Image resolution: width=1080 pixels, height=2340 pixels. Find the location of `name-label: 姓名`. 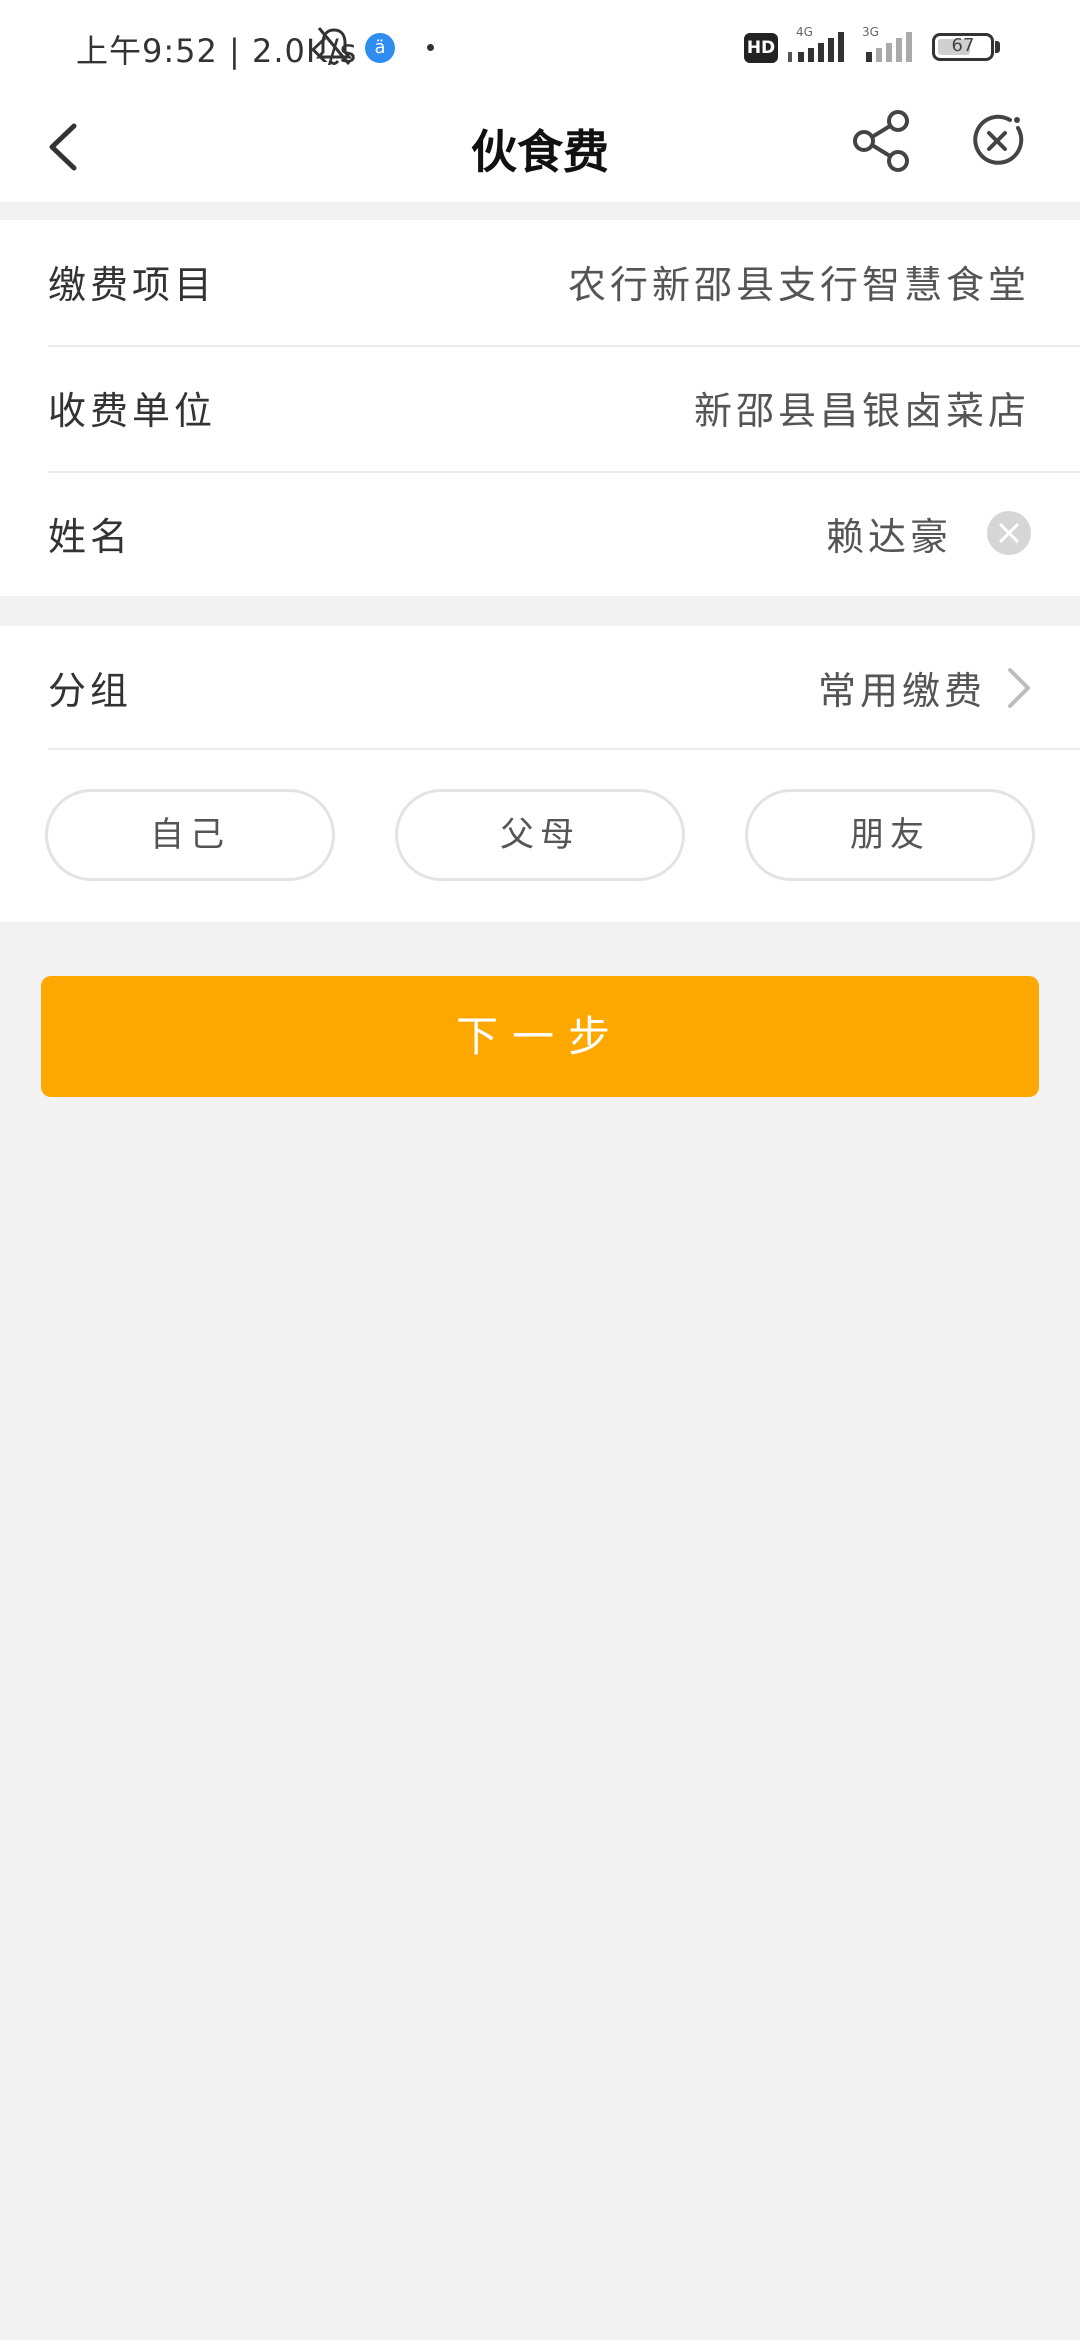

name-label: 姓名 is located at coordinates (90, 537).